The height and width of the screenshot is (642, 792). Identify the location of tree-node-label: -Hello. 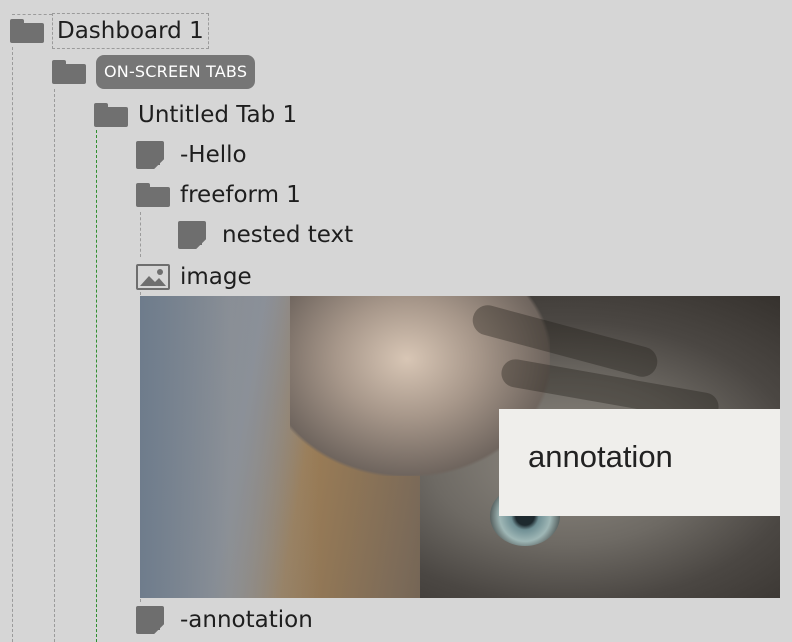
(213, 155).